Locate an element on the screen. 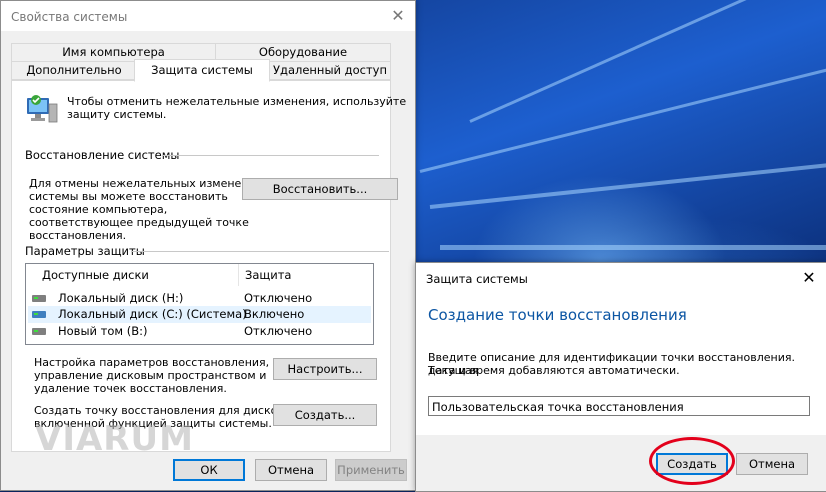 This screenshot has height=492, width=826. tab-system-protection: Защита системы is located at coordinates (202, 70).